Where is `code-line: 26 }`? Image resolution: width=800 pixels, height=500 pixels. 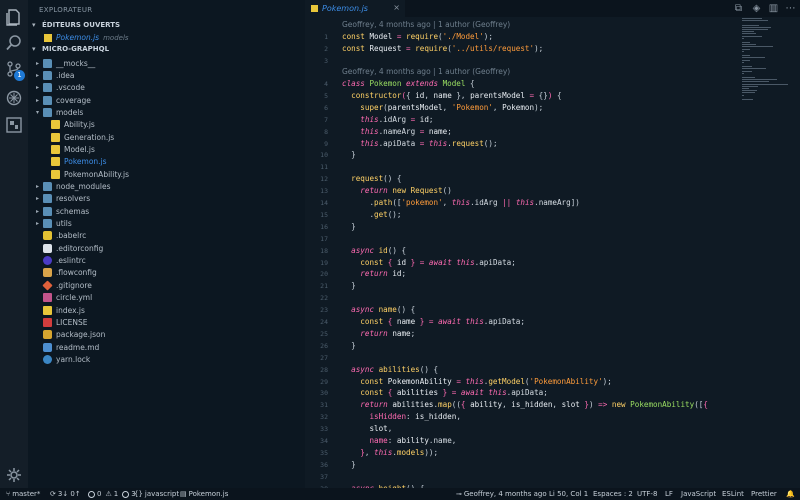
code-line: 26 } is located at coordinates (522, 346).